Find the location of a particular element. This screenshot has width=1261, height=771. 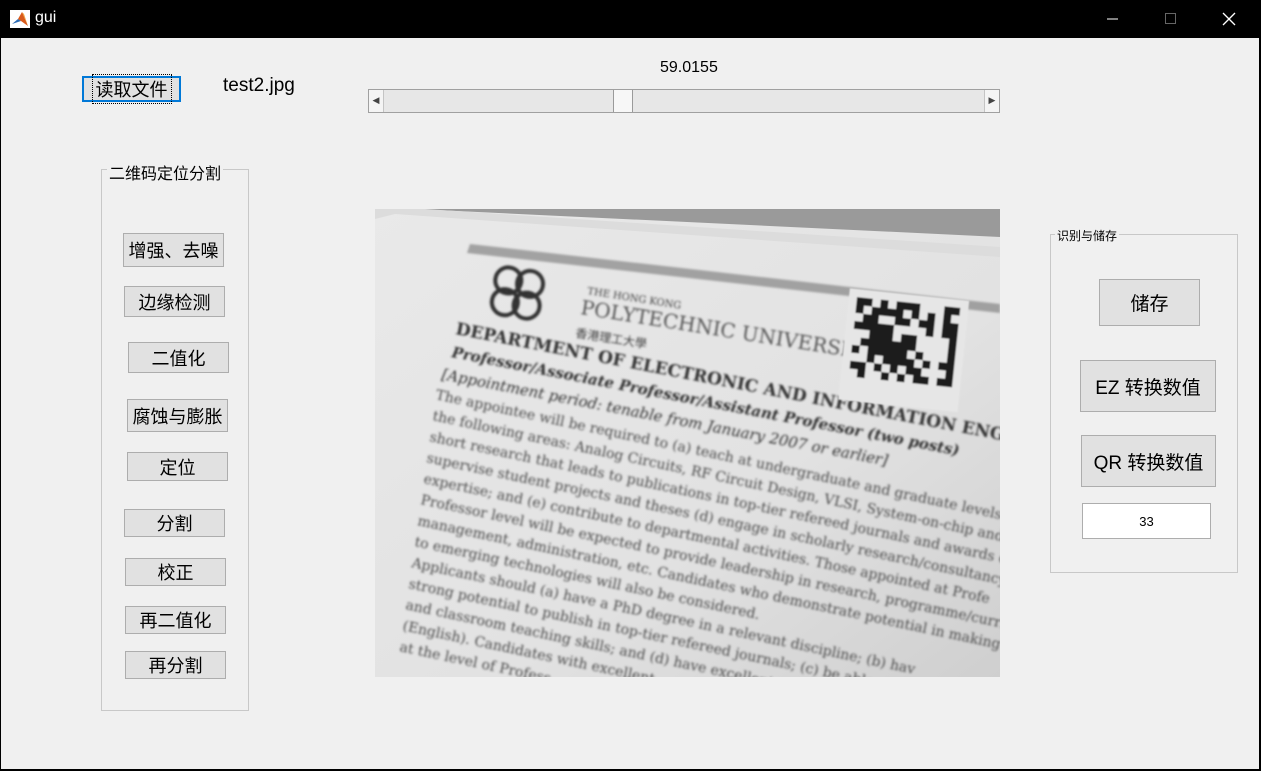

segment-button: 分割 is located at coordinates (174, 523).